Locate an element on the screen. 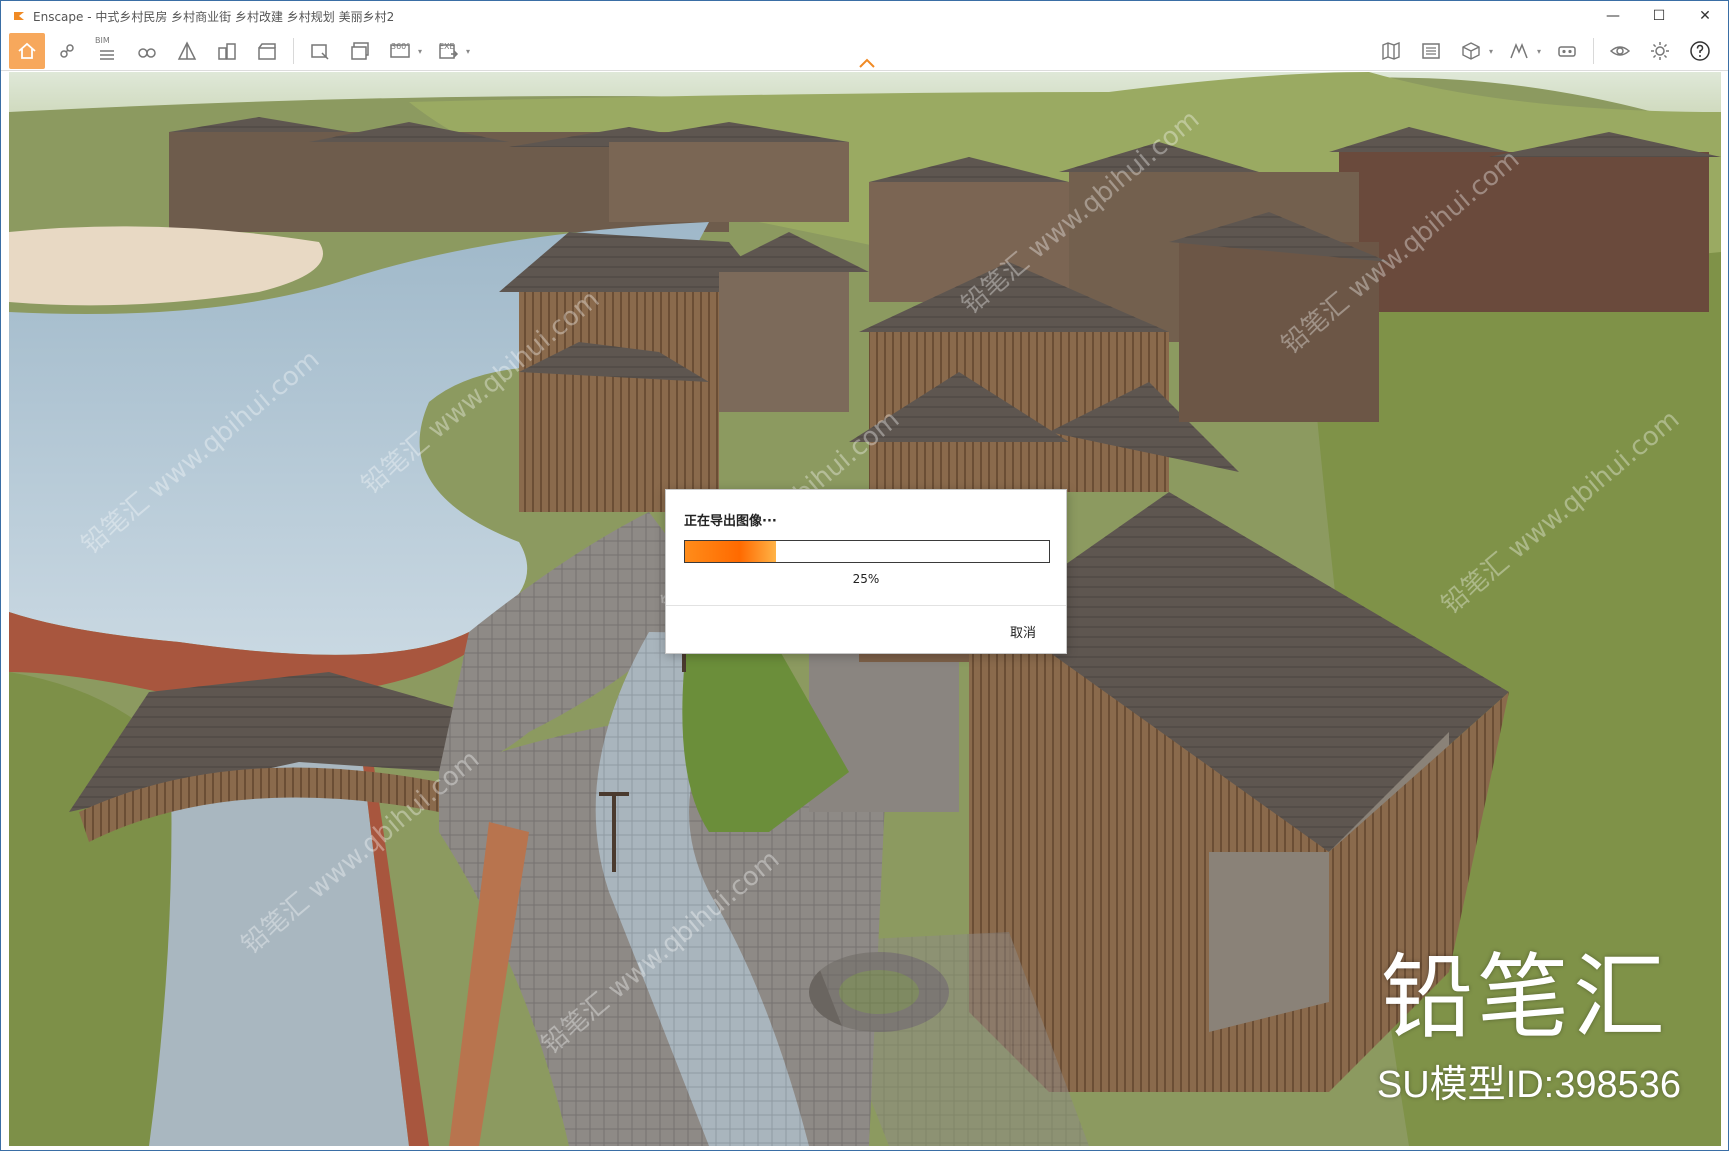  home-button is located at coordinates (27, 50).